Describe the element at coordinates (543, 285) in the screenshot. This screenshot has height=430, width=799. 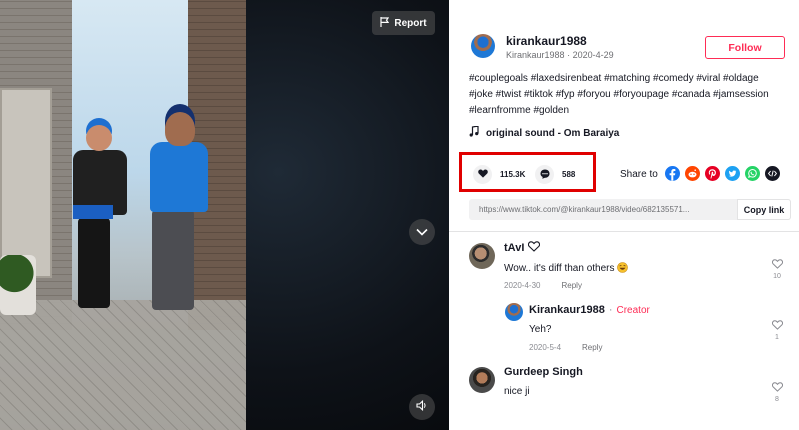
I see `comment-meta: 2020-4-30 Reply` at that location.